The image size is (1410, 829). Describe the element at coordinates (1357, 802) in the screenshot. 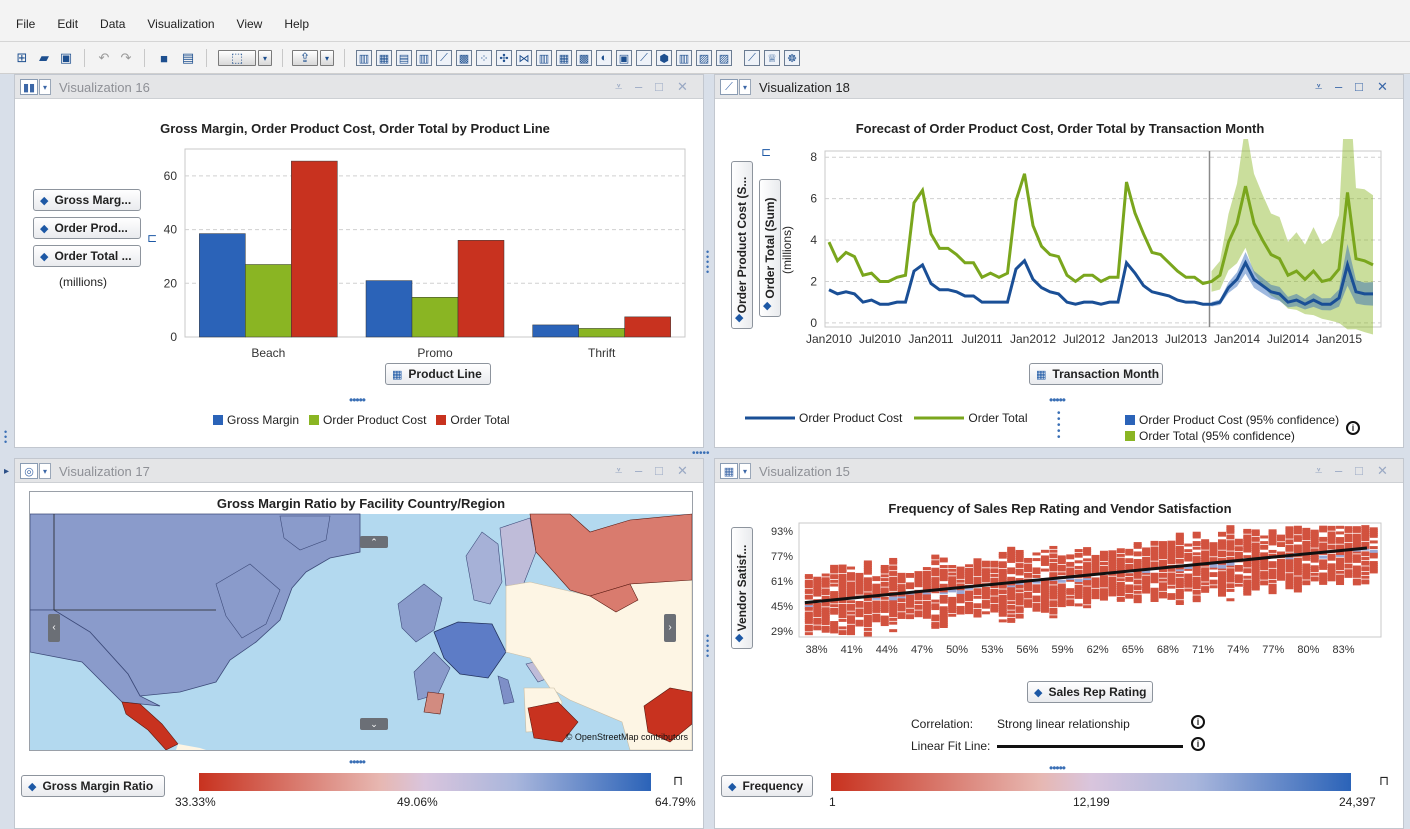

I see `scale-max-label: 24,397` at that location.